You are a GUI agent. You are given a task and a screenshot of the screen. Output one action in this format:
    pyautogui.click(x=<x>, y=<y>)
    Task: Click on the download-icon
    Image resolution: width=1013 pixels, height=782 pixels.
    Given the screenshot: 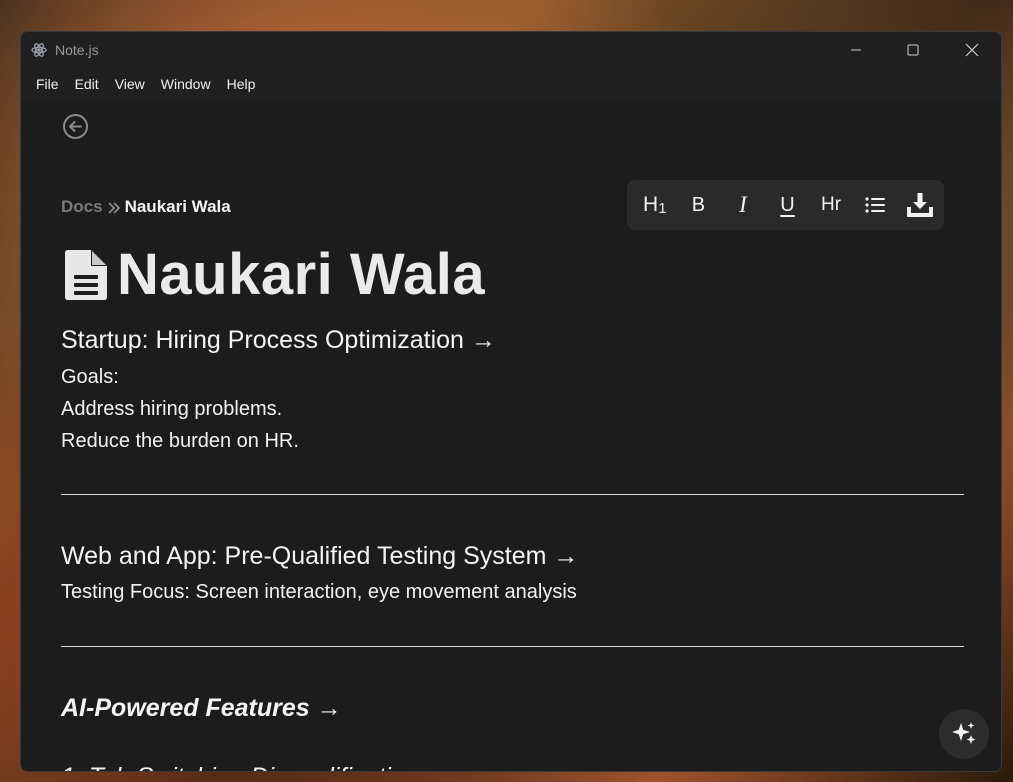 What is the action you would take?
    pyautogui.click(x=920, y=205)
    